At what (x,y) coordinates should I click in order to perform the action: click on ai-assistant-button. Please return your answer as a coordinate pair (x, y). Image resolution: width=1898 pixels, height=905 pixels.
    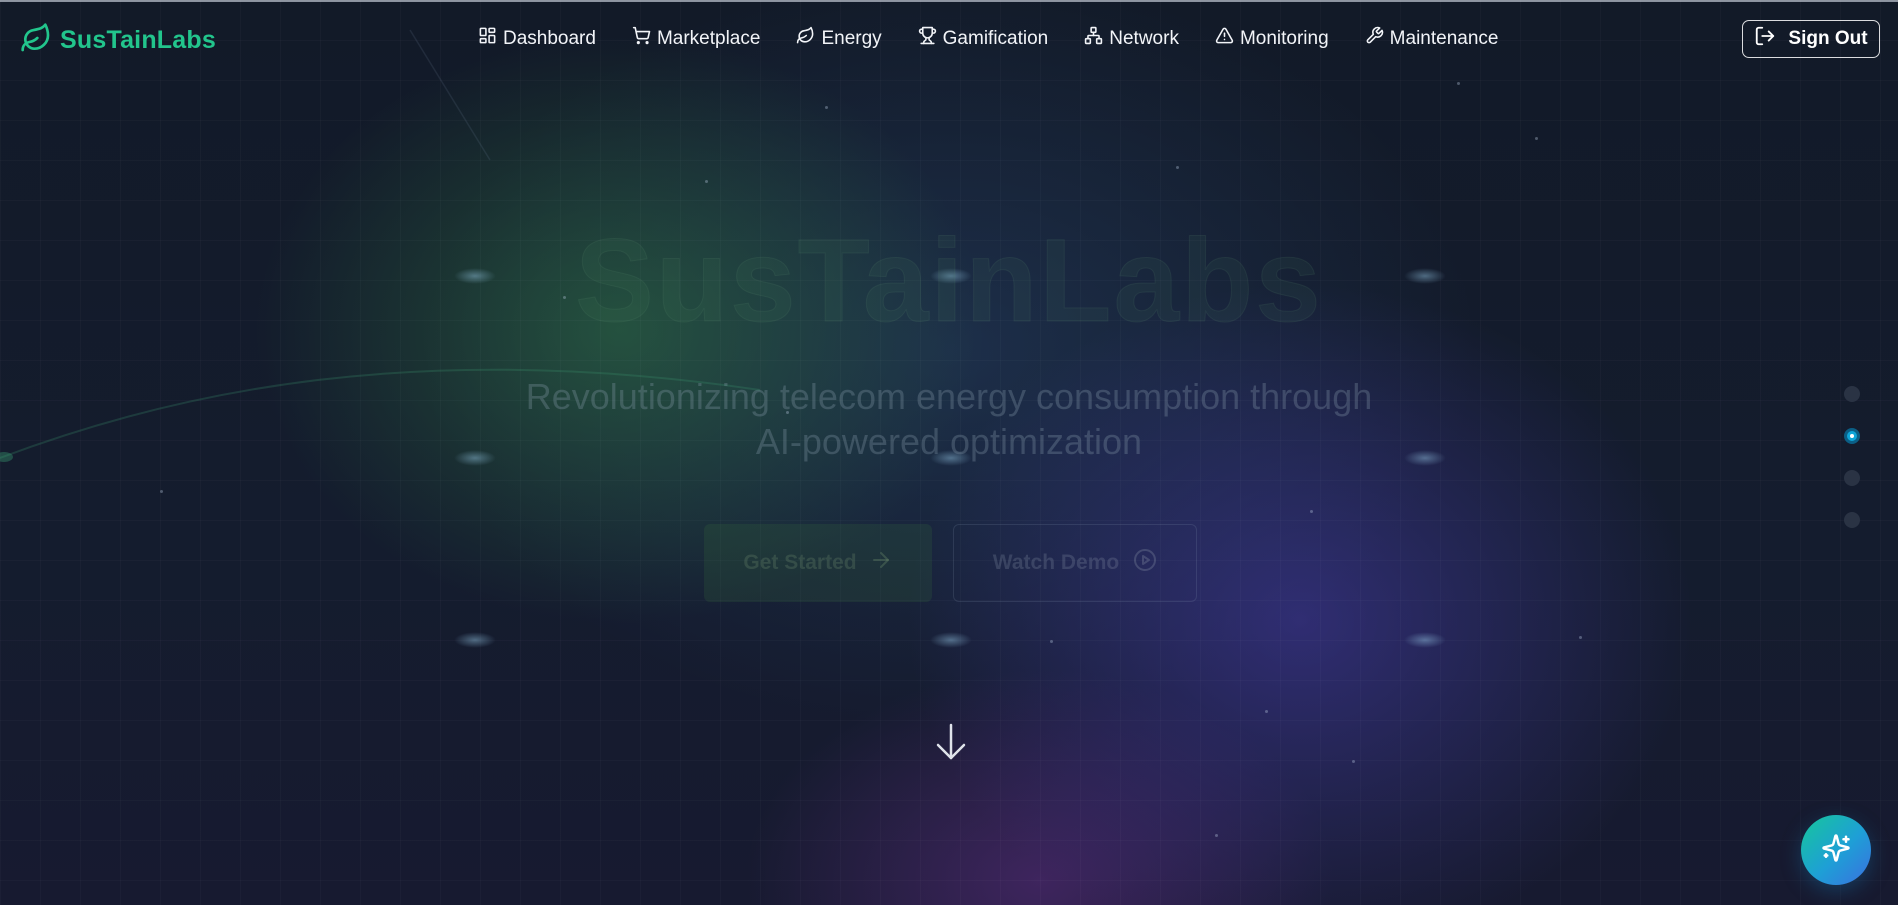
    Looking at the image, I should click on (1836, 850).